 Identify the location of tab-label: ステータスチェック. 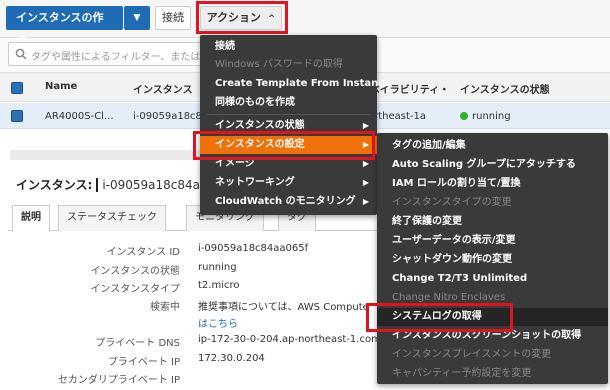
(112, 217).